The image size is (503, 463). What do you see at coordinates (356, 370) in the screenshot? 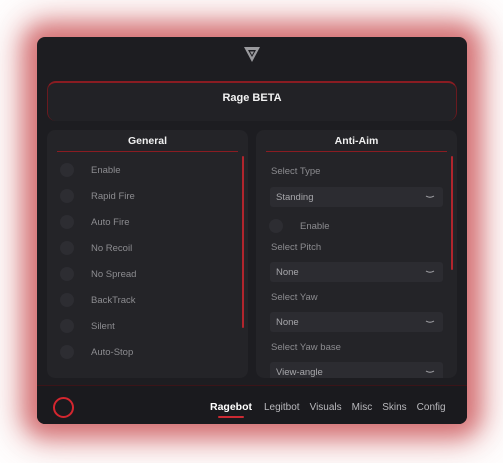
I see `select-yaw-base-dropdown: View-angle` at bounding box center [356, 370].